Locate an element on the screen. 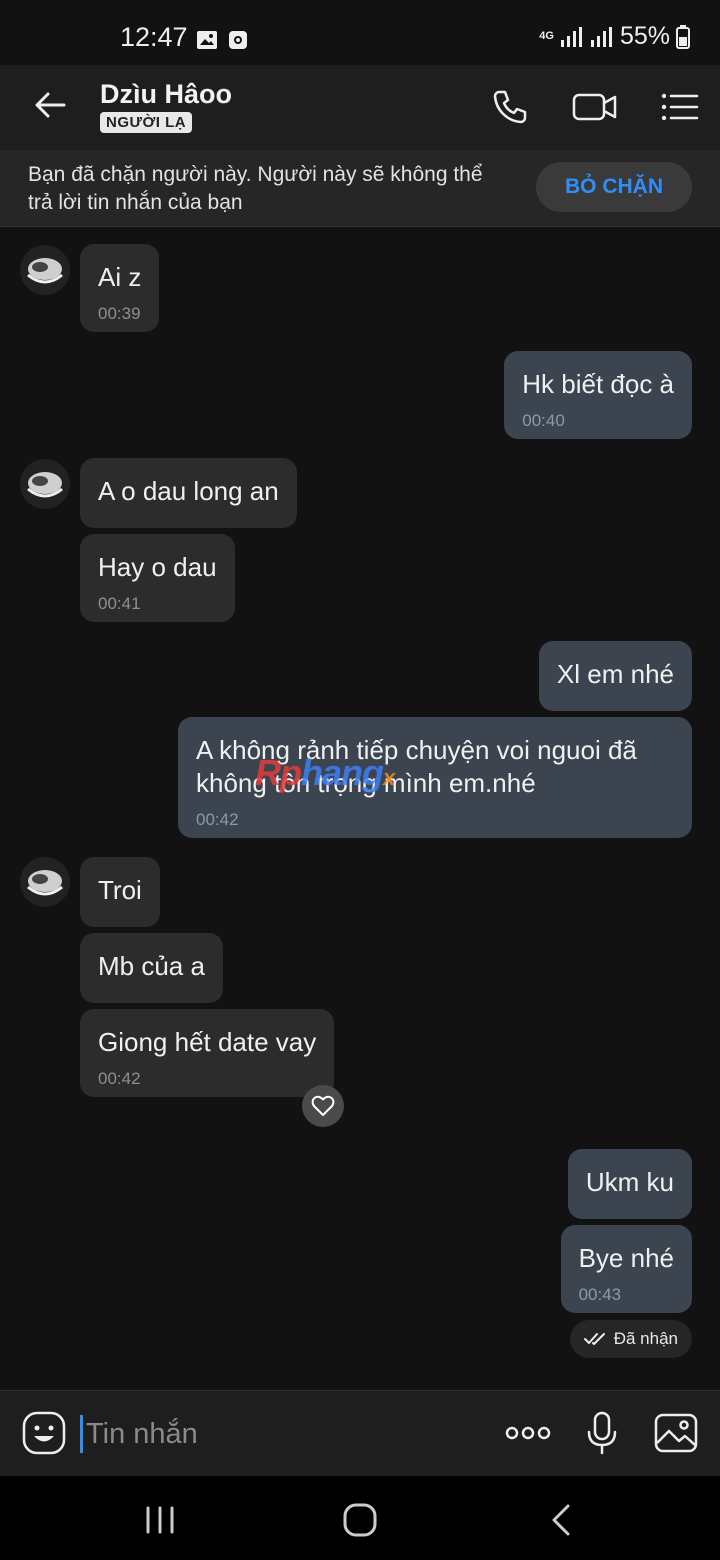 The height and width of the screenshot is (1560, 720). incoming-message: Hay o dau 00:41 is located at coordinates (157, 578).